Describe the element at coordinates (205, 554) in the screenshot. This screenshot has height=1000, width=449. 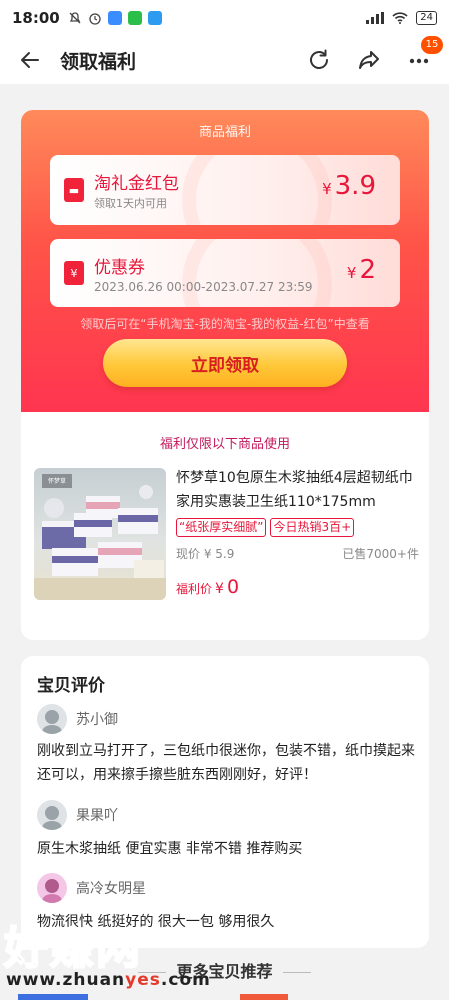
I see `current-price: 现价 ¥ 5.9` at that location.